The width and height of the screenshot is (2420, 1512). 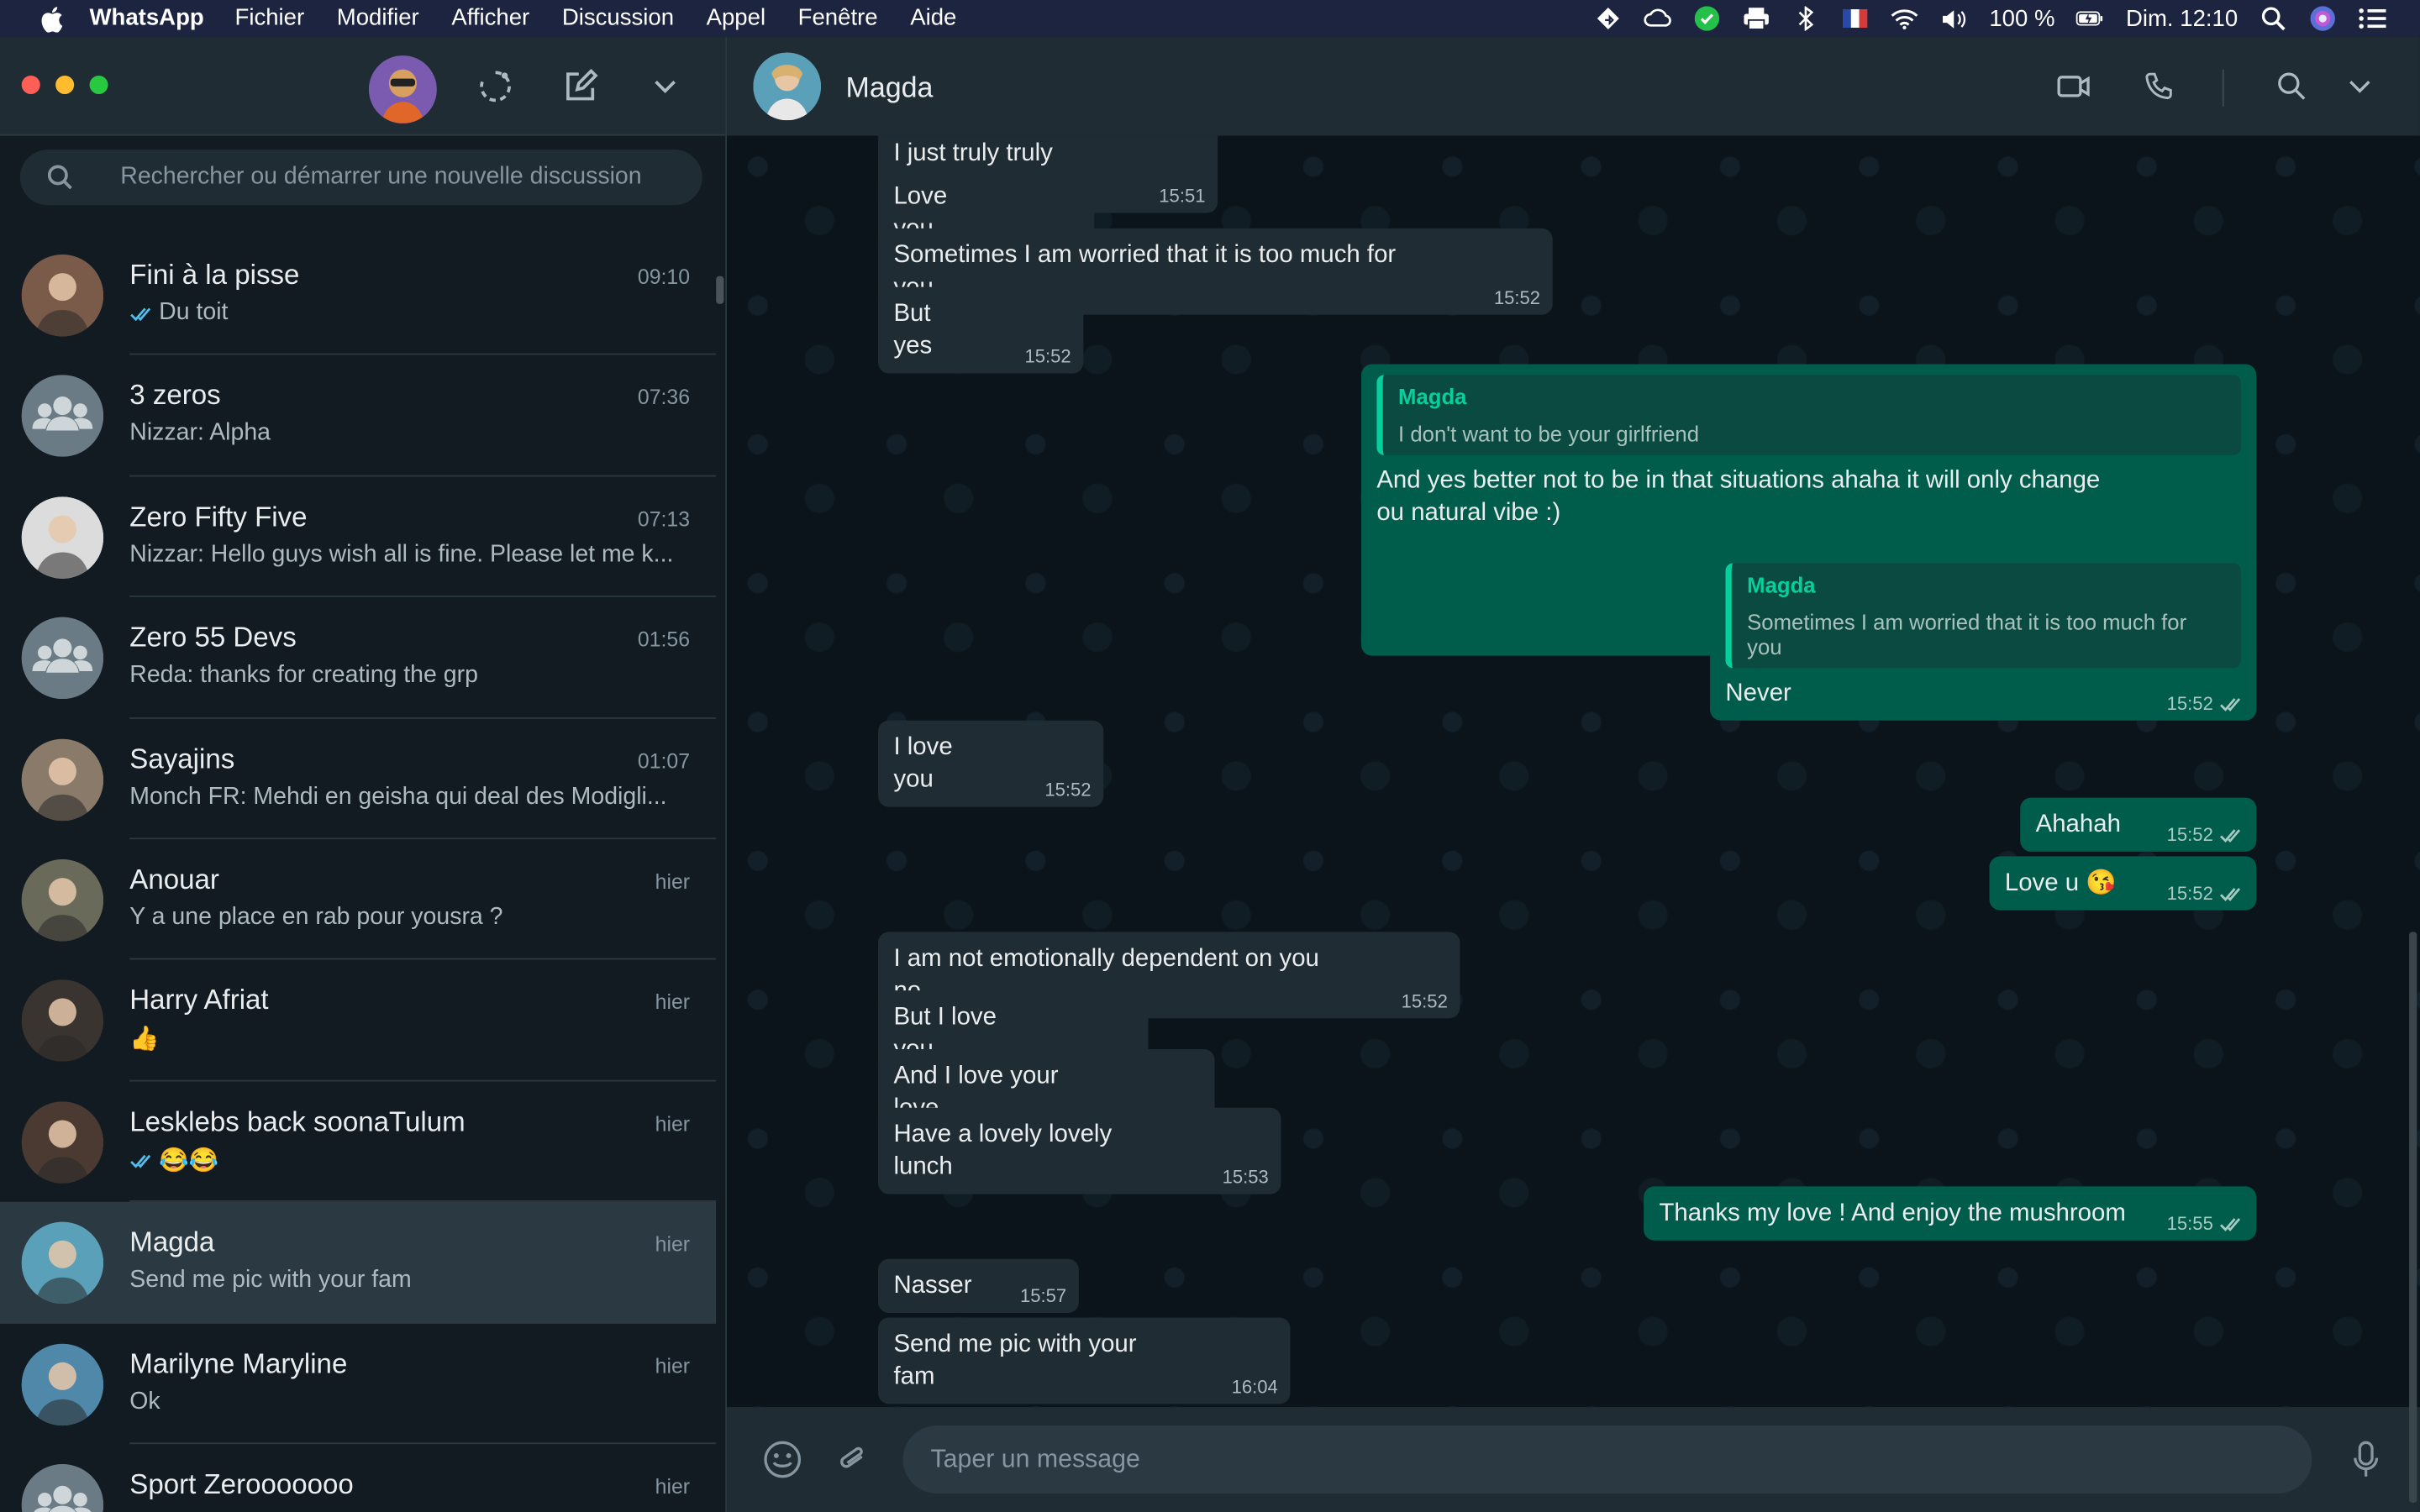 I want to click on incoming-message: But yes 15:52, so click(x=981, y=330).